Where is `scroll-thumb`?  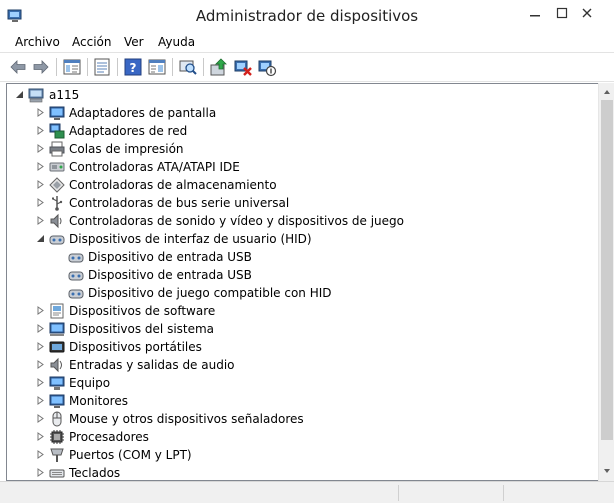 scroll-thumb is located at coordinates (607, 270).